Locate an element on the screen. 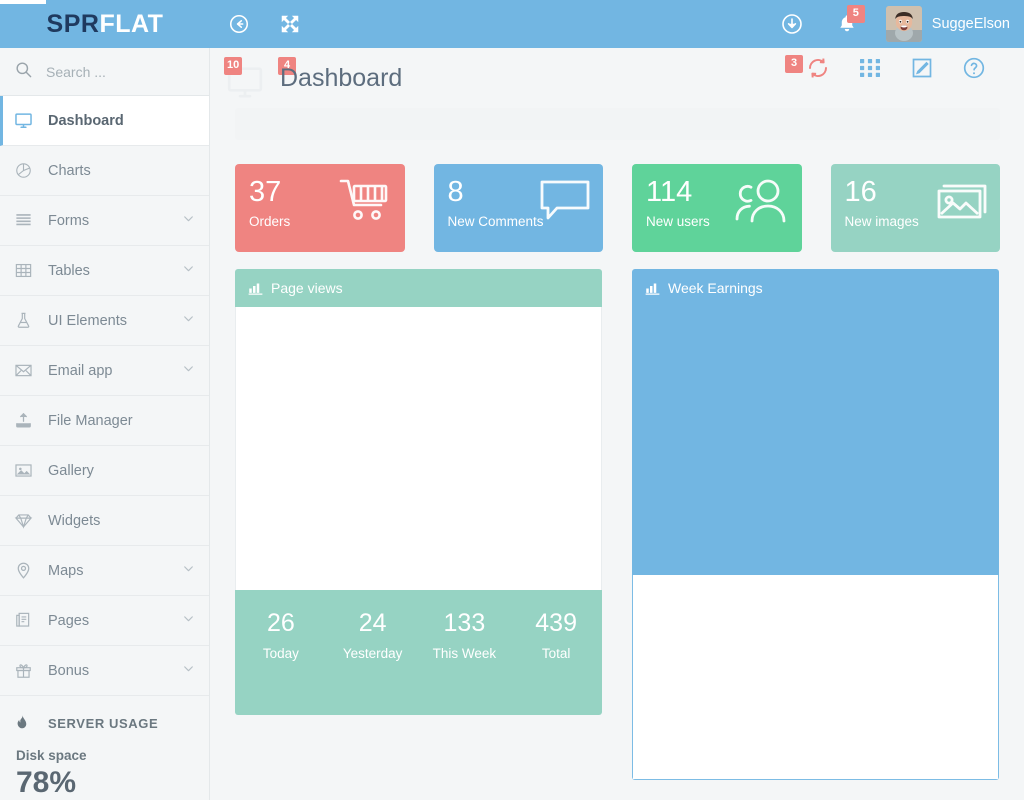 Image resolution: width=1024 pixels, height=800 pixels. sidebar-search-row is located at coordinates (104, 72).